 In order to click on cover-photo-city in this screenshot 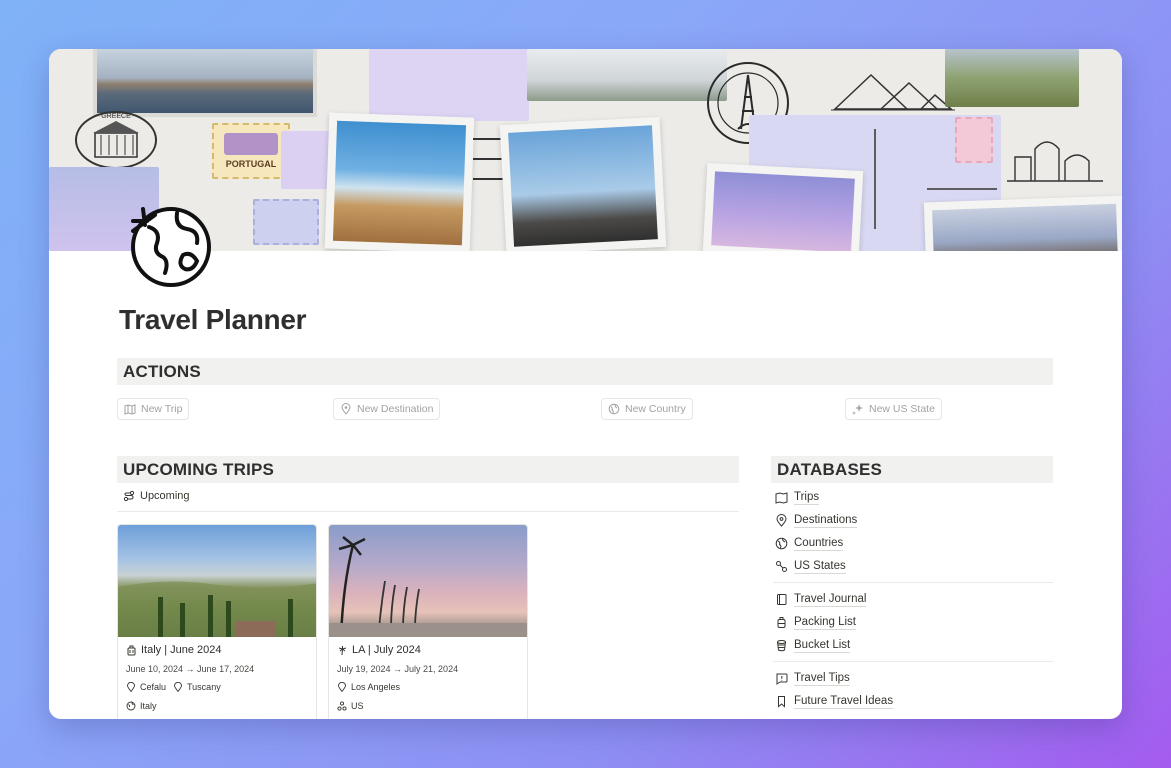, I will do `click(205, 83)`.